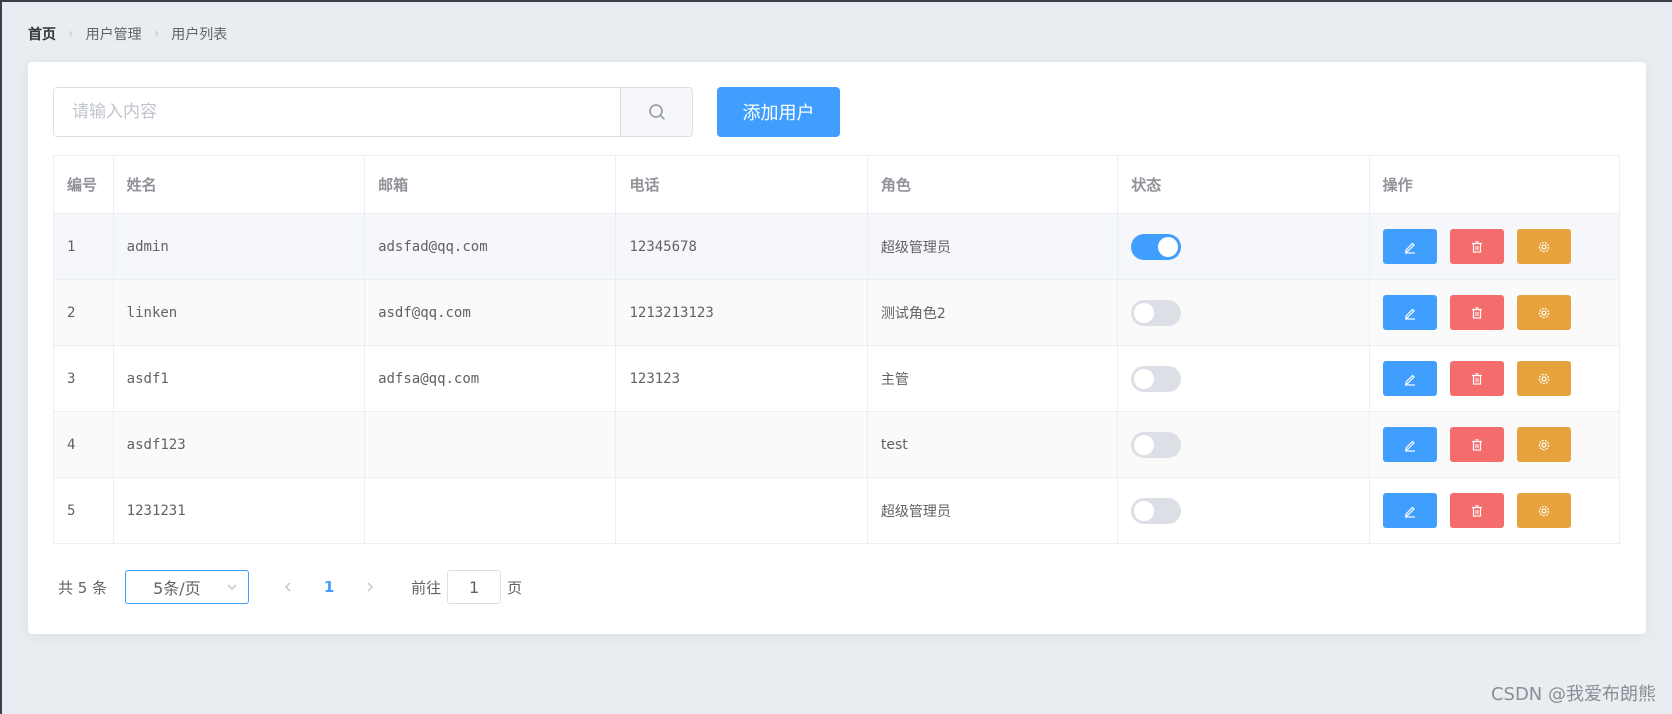 The image size is (1672, 714). What do you see at coordinates (490, 378) in the screenshot?
I see `cell-email: adfsa@qq.com` at bounding box center [490, 378].